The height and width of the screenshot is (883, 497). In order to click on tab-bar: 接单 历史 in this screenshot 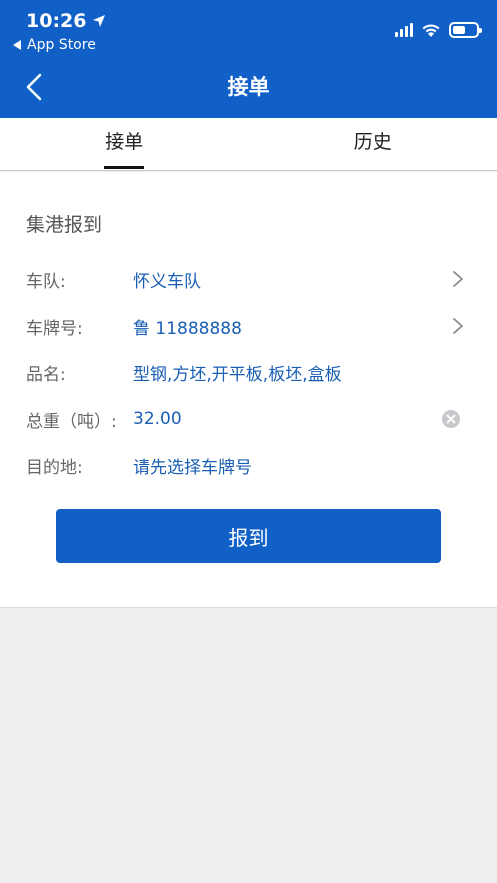, I will do `click(248, 144)`.